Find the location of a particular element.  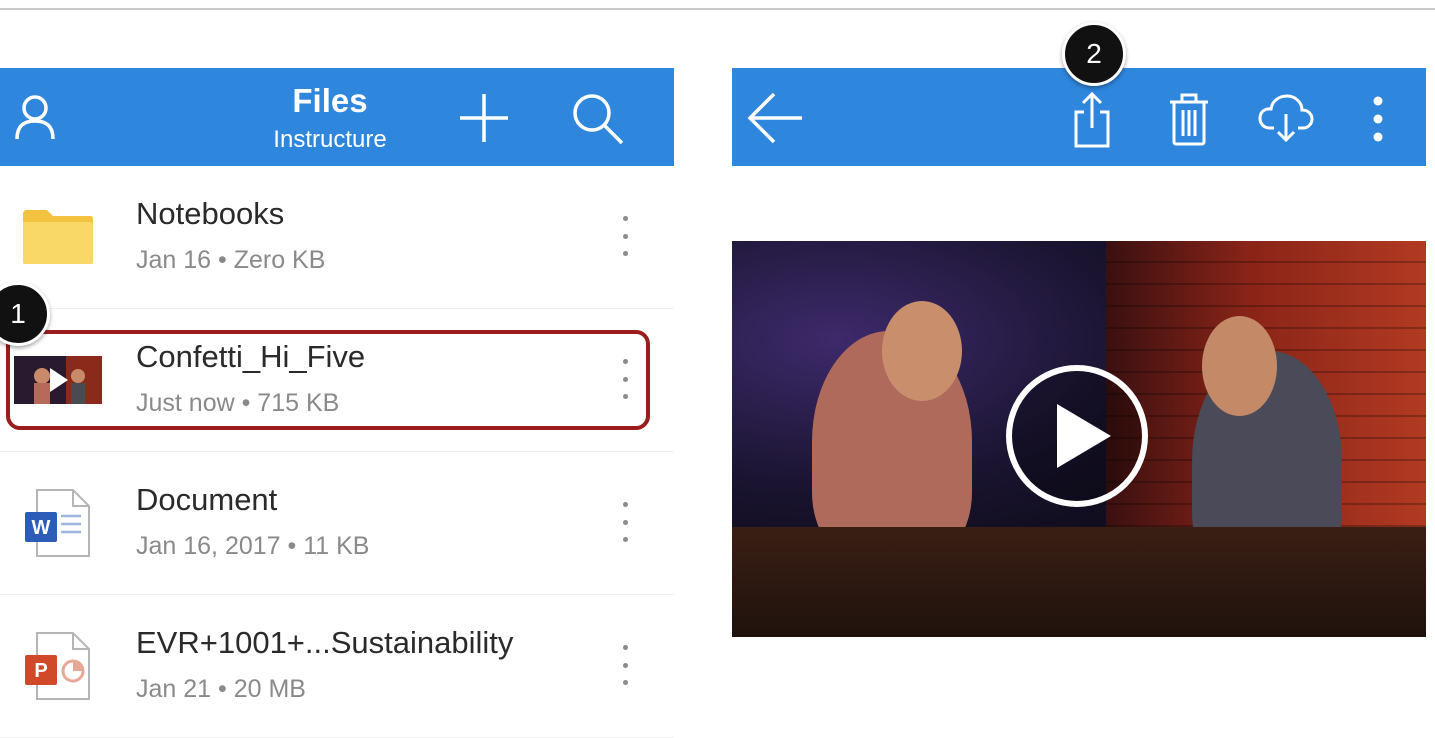

file-name: Confetti_Hi_Five is located at coordinates (251, 356).